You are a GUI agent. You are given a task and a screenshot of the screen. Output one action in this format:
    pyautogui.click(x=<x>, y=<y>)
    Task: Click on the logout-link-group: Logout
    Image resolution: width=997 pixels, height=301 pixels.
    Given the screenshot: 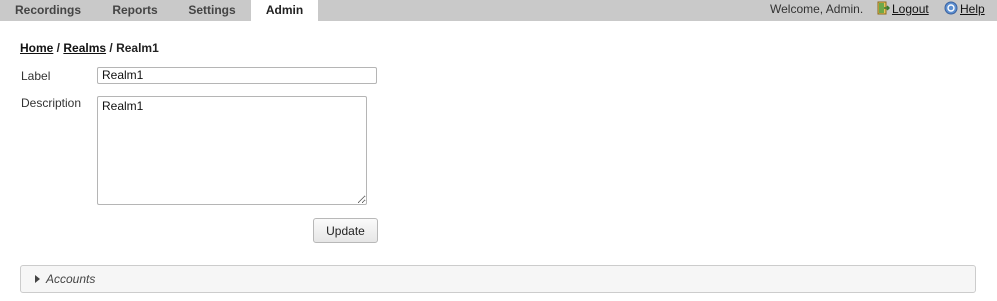 What is the action you would take?
    pyautogui.click(x=902, y=9)
    